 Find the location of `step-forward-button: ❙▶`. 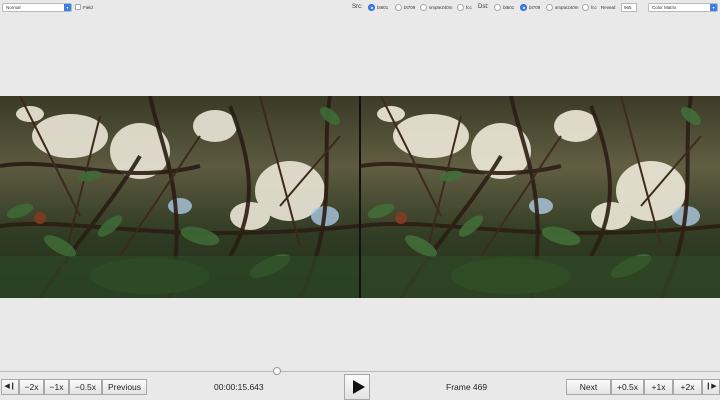

step-forward-button: ❙▶ is located at coordinates (711, 387).